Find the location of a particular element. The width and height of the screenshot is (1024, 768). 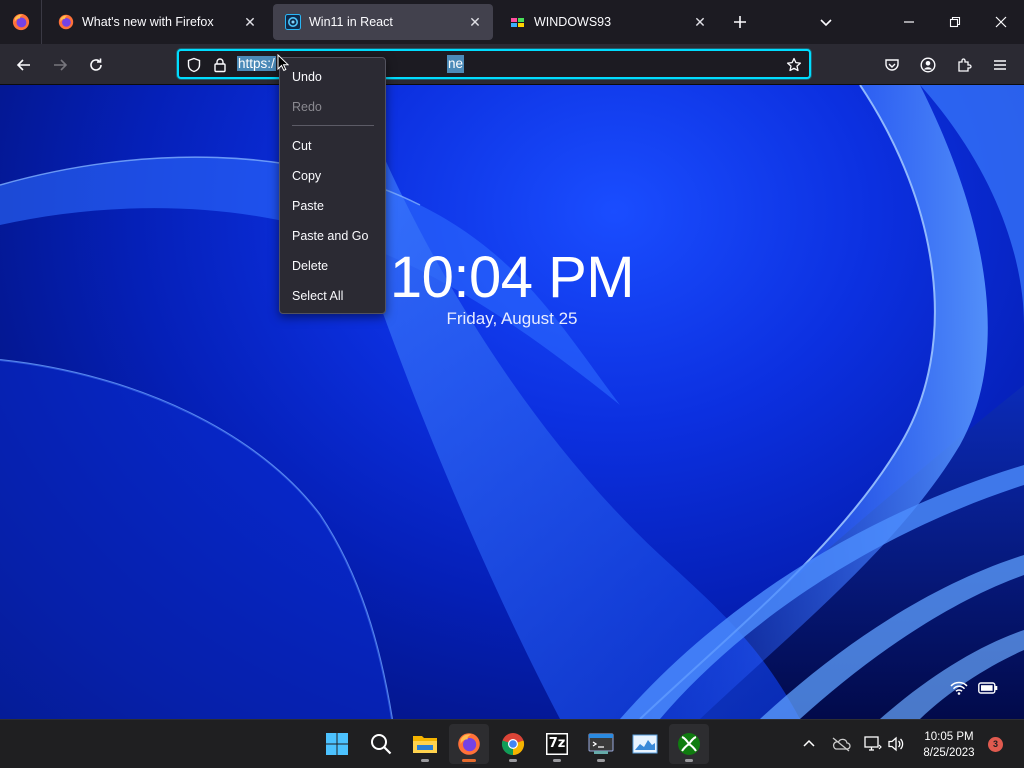

taskbar-firefox is located at coordinates (469, 744).